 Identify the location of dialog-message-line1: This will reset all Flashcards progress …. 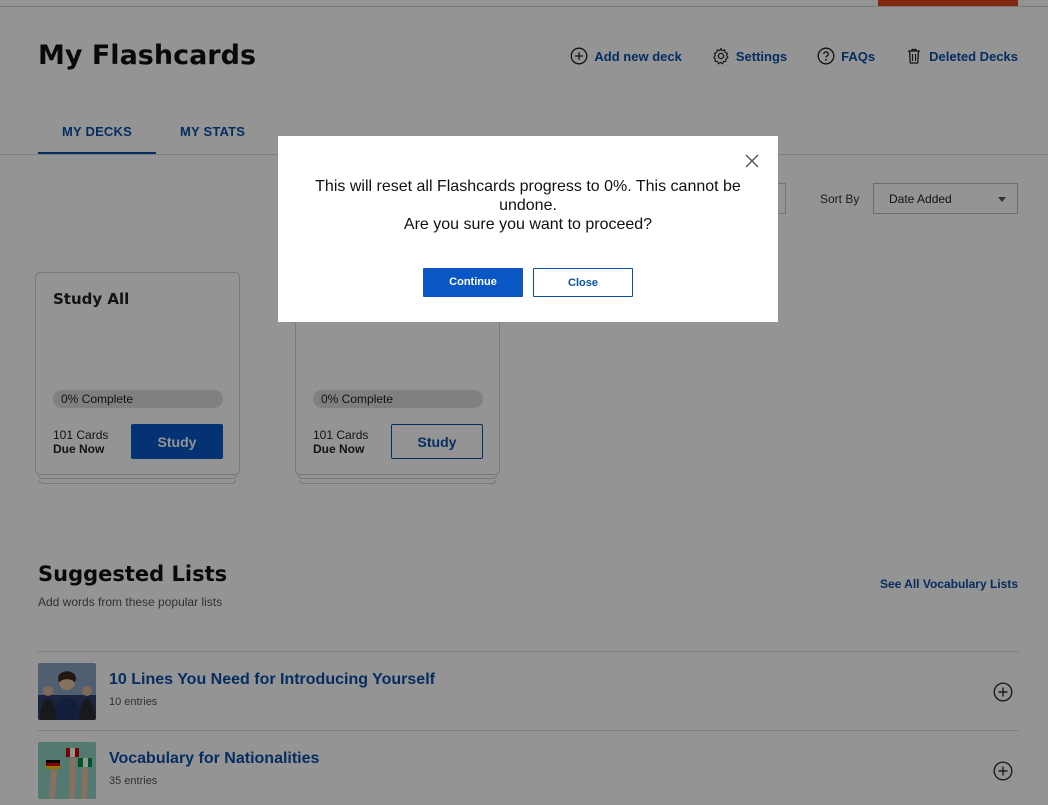
(528, 196).